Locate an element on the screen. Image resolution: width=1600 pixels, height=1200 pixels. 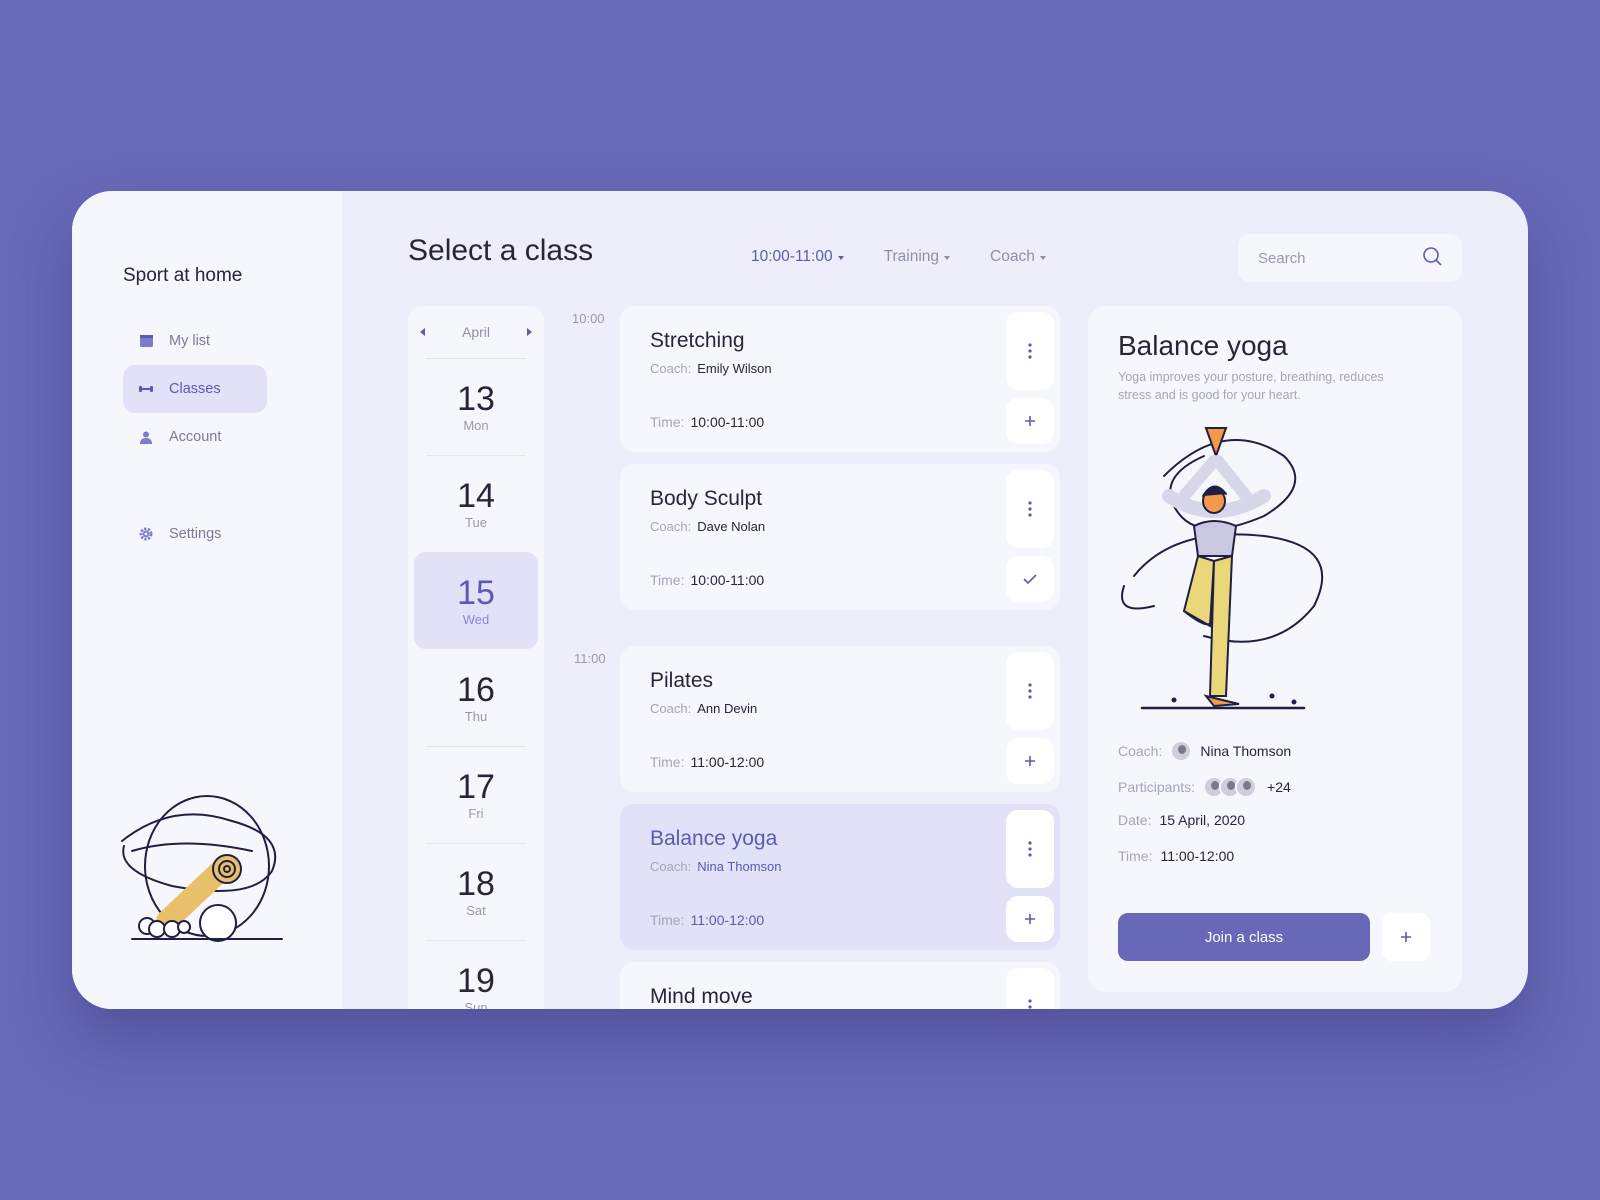
join-class-button: Join a class is located at coordinates (1244, 937).